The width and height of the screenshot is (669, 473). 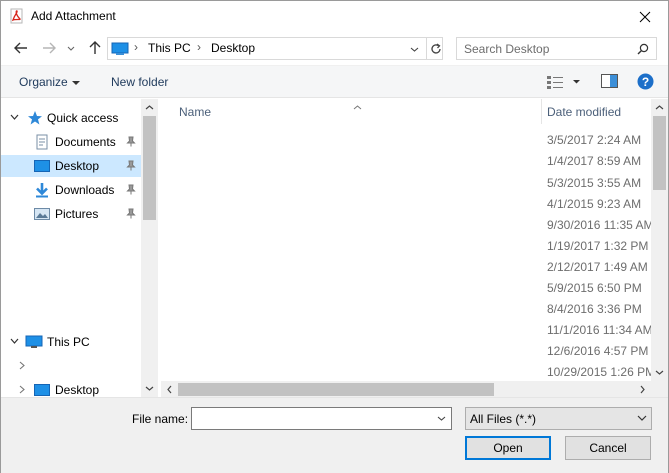 I want to click on this-pc-icon, so click(x=120, y=50).